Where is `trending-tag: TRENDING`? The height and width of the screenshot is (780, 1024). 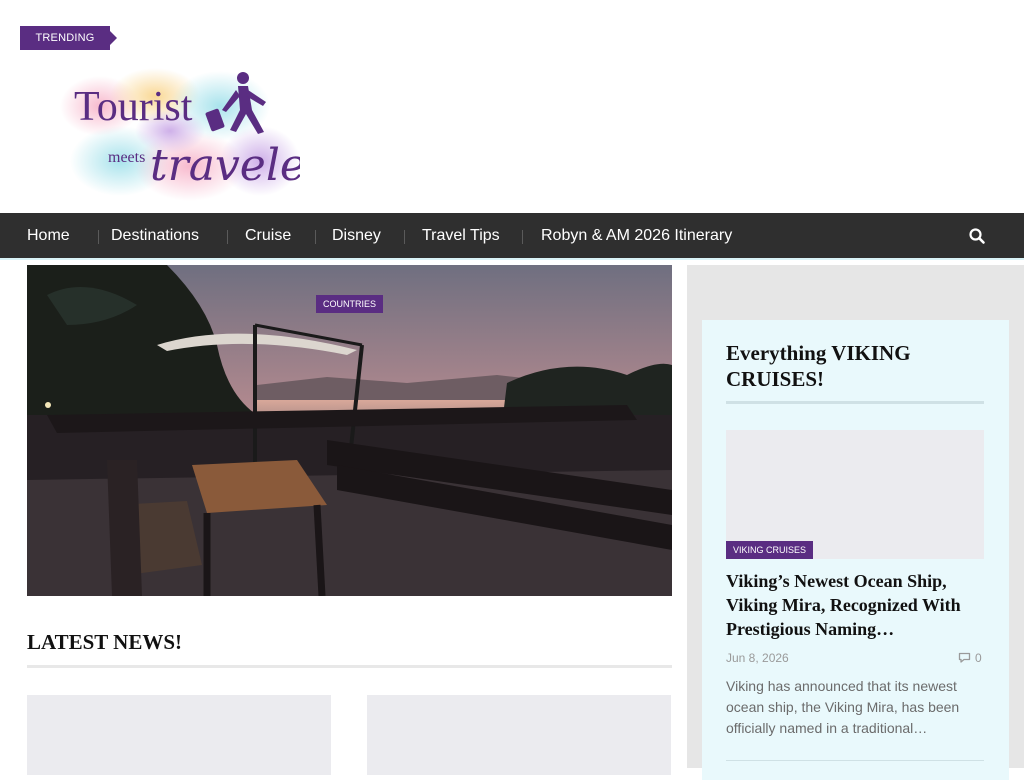 trending-tag: TRENDING is located at coordinates (68, 38).